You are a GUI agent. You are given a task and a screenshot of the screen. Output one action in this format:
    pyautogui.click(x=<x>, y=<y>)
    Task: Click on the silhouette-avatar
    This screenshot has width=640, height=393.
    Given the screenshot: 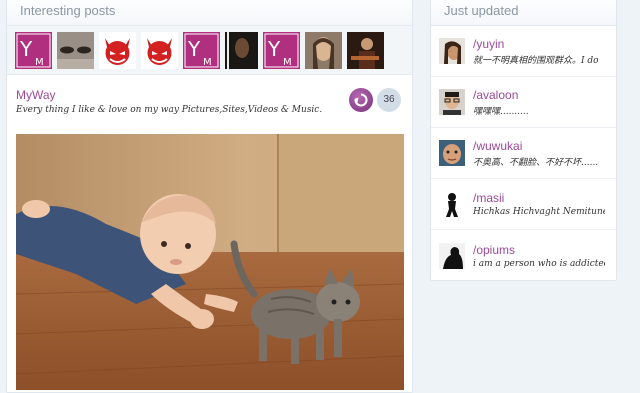 What is the action you would take?
    pyautogui.click(x=452, y=204)
    